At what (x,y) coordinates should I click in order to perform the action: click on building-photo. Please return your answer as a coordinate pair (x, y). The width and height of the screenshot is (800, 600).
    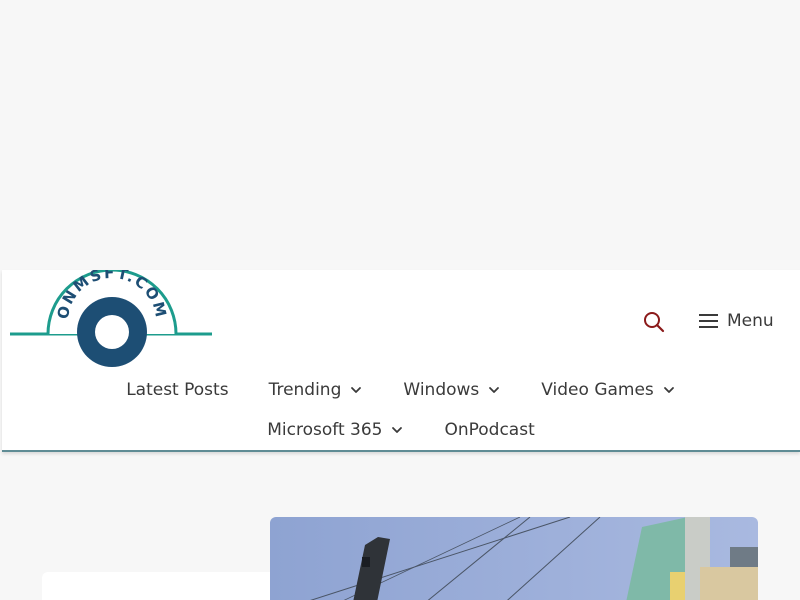
    Looking at the image, I should click on (514, 558).